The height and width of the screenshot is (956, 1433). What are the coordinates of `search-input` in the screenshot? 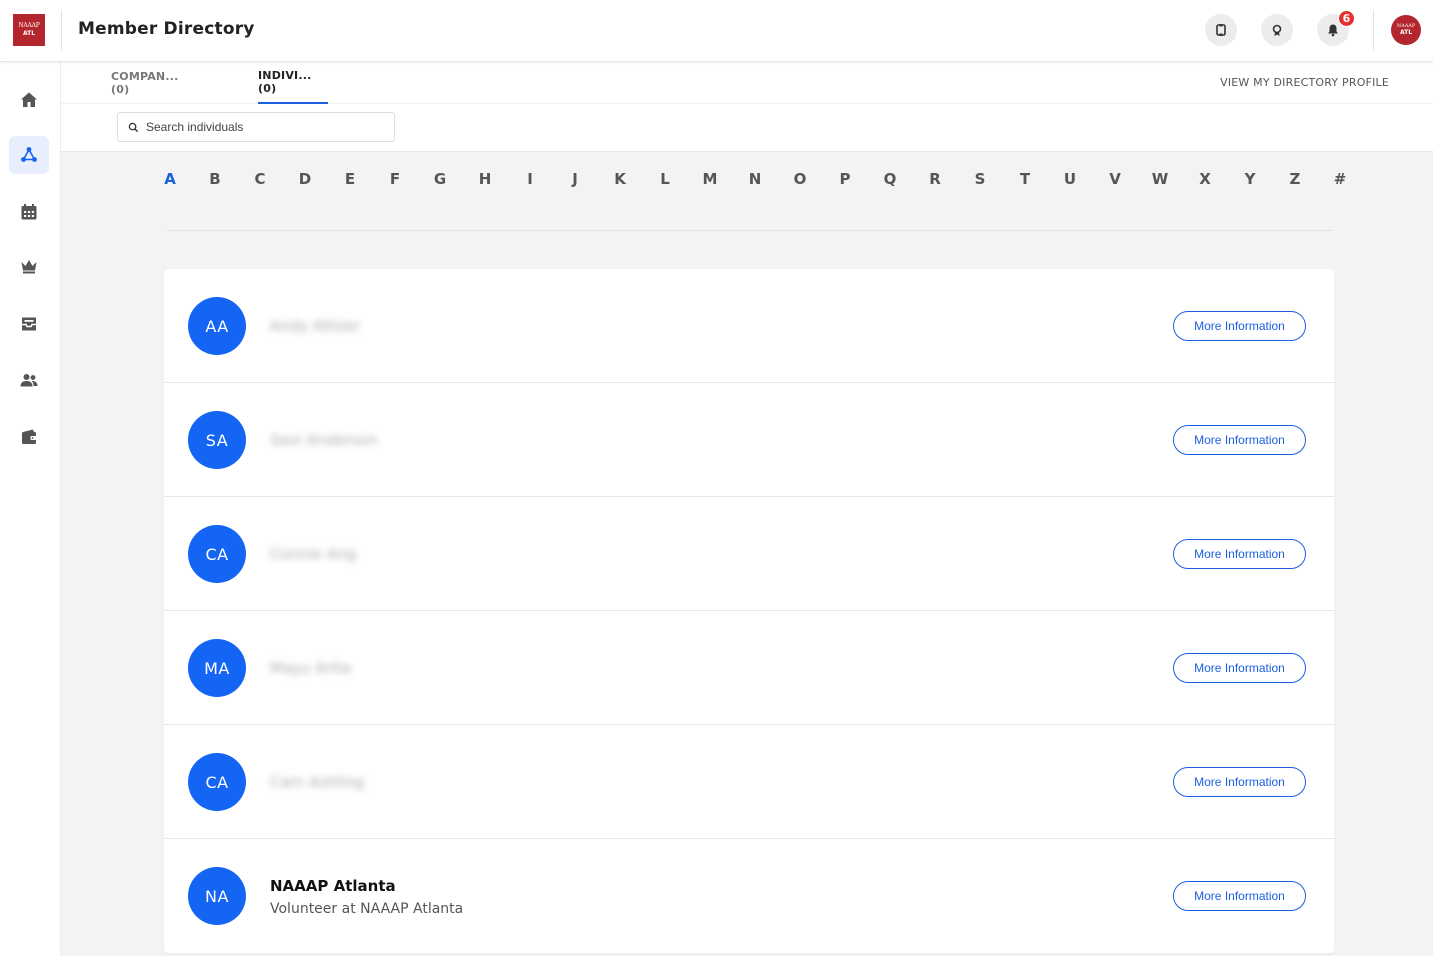 It's located at (261, 127).